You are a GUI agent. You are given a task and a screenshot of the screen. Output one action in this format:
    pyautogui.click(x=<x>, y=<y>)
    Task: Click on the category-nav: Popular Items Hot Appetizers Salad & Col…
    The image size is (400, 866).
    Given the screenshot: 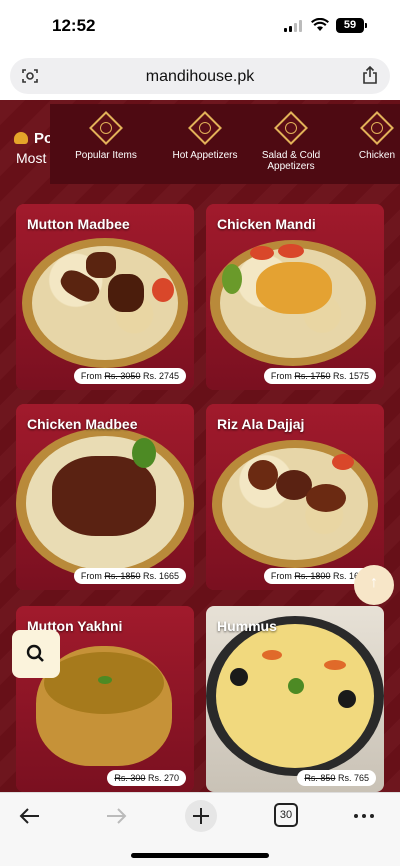 What is the action you would take?
    pyautogui.click(x=225, y=144)
    